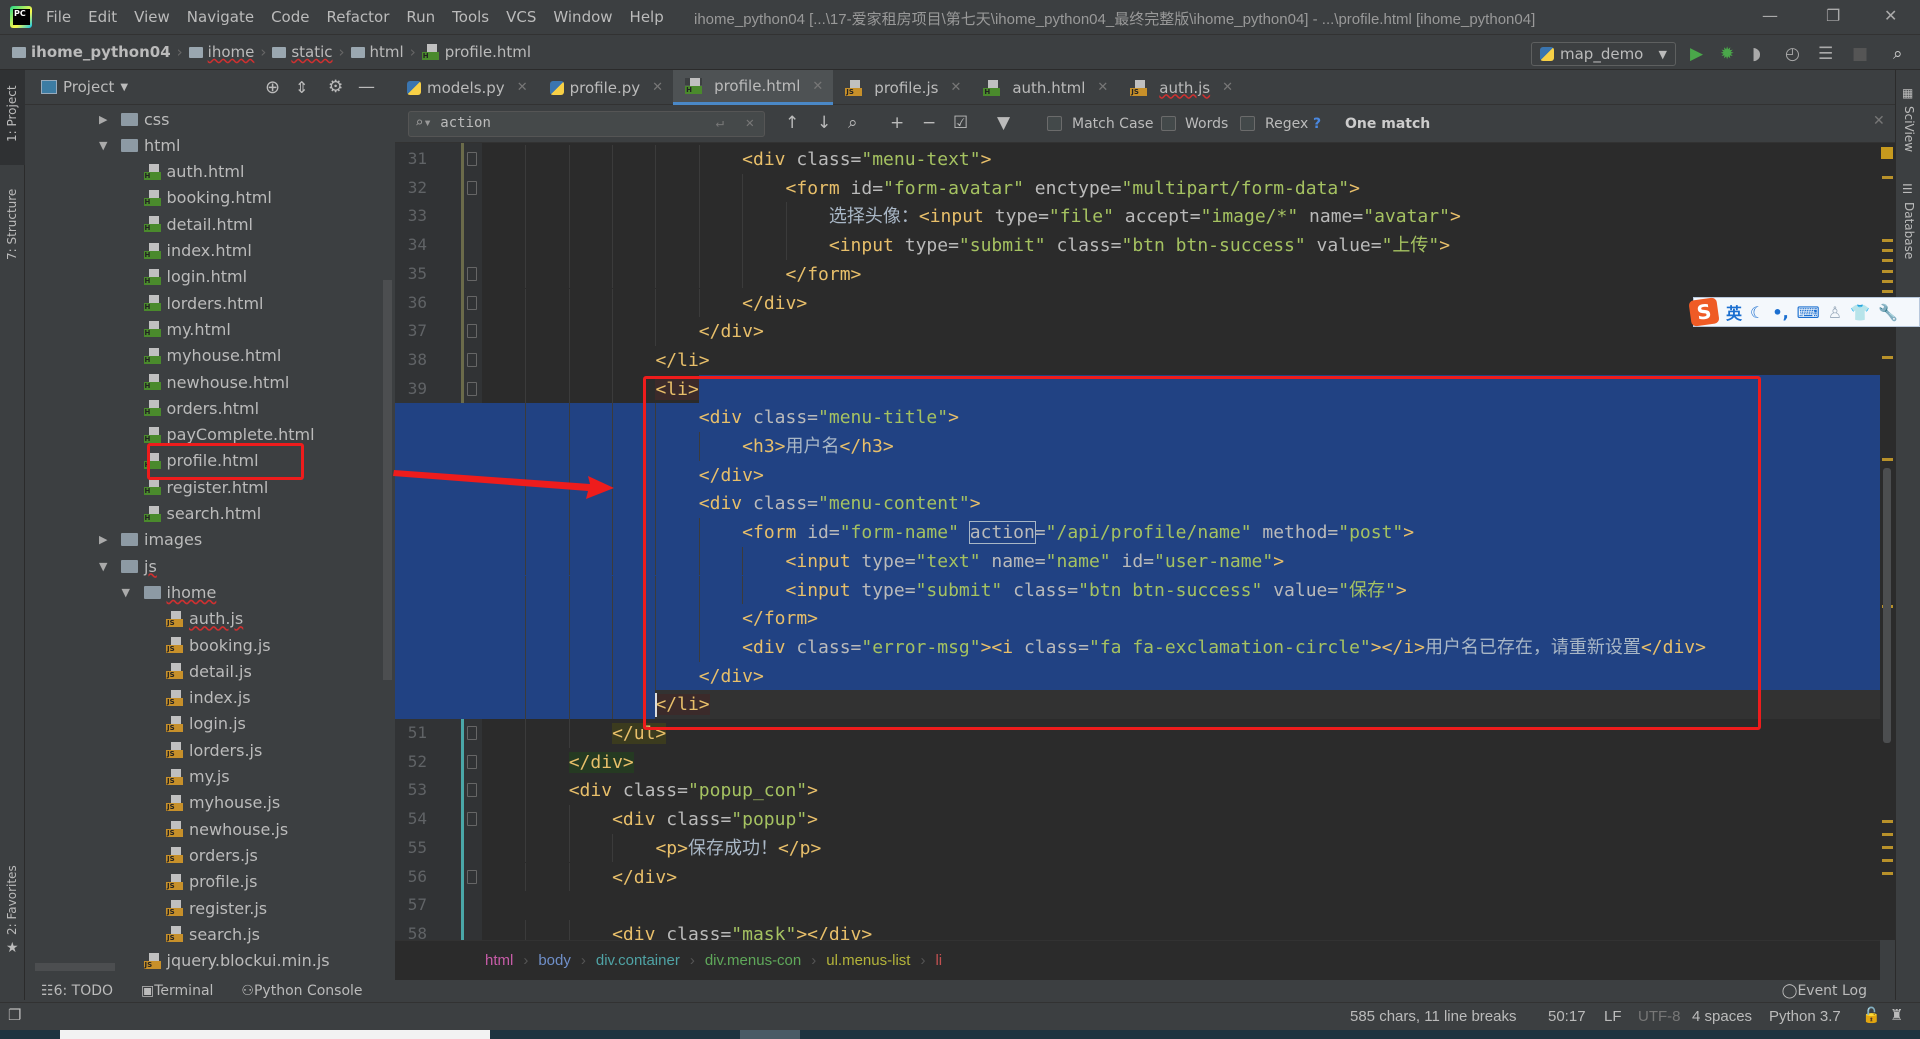  I want to click on tree-item-ihome: ▼ ihome, so click(169, 592).